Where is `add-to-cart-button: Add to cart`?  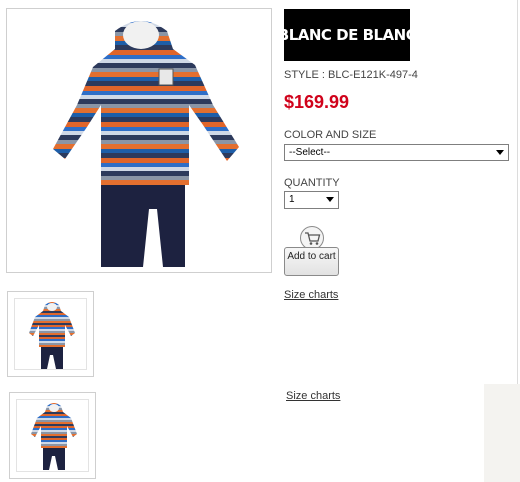 add-to-cart-button: Add to cart is located at coordinates (311, 261).